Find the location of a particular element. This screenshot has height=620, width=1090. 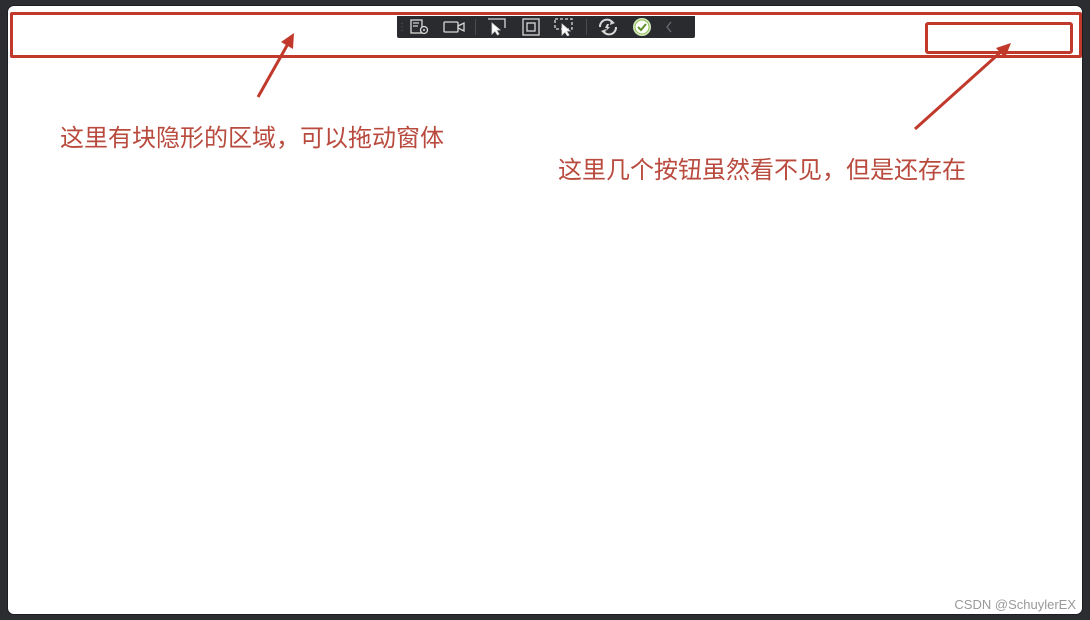

caption-buttons-annotation: 这里几个按钮虽然看不见，但是还存在 is located at coordinates (762, 170).